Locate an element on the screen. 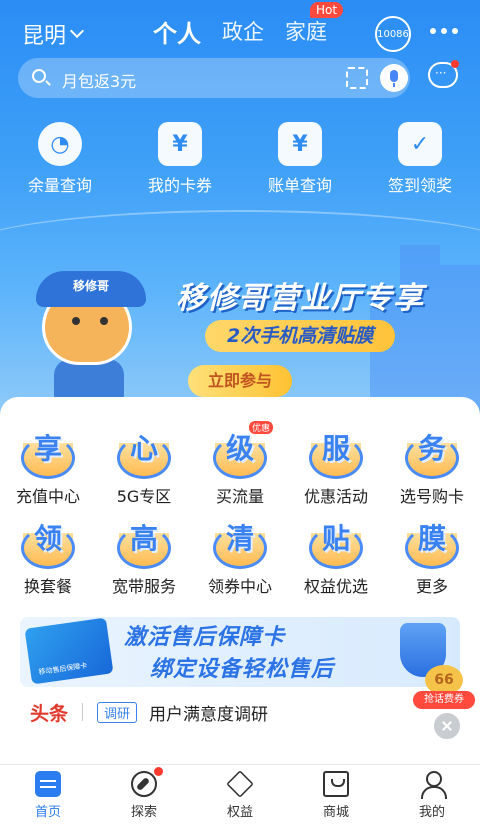  headline-badge: 调研 is located at coordinates (117, 712).